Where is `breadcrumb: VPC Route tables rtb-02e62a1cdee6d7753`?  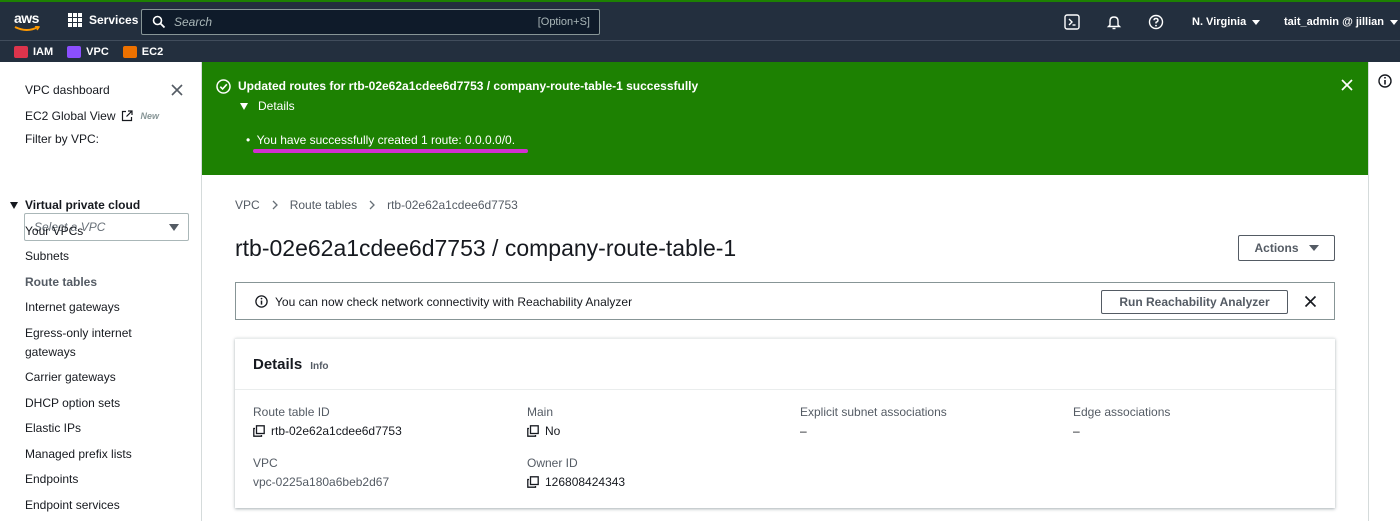
breadcrumb: VPC Route tables rtb-02e62a1cdee6d7753 is located at coordinates (376, 205).